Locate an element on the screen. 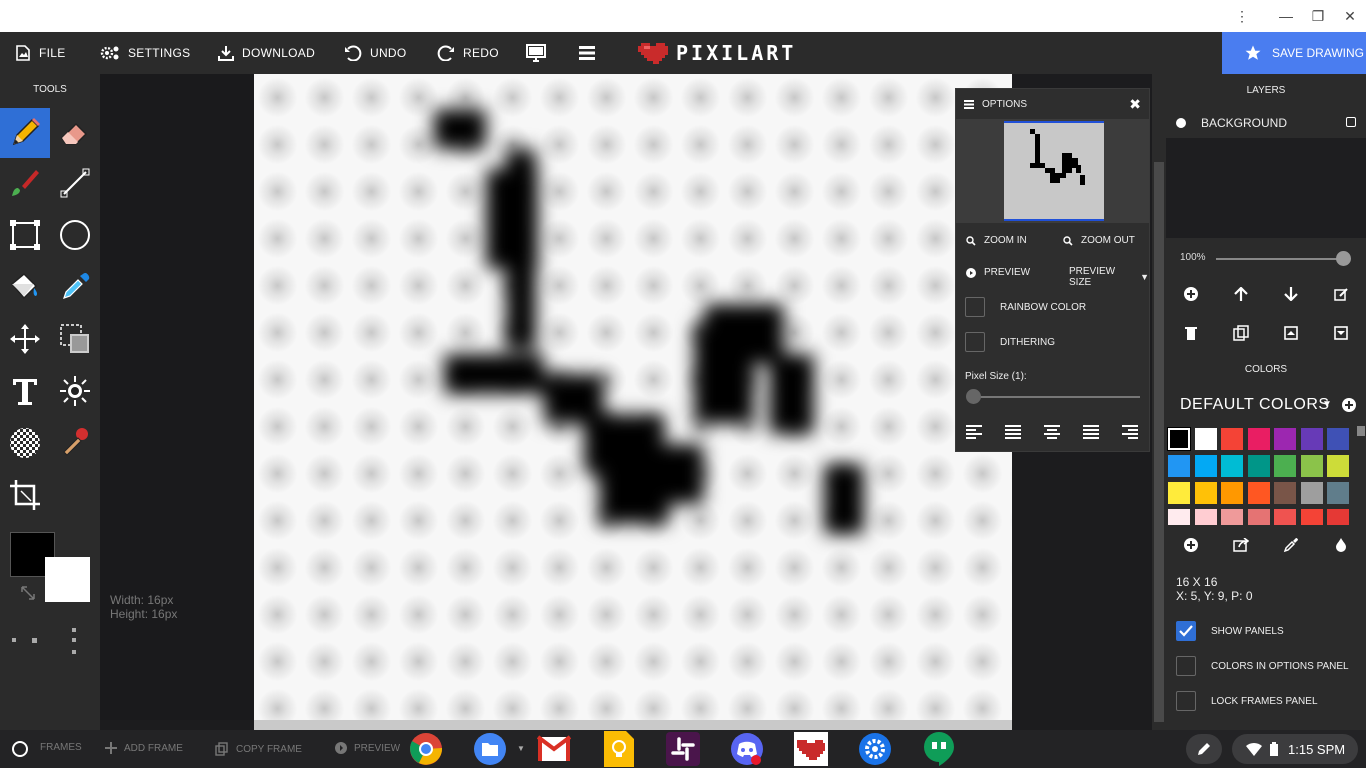  keep-icon is located at coordinates (619, 749).